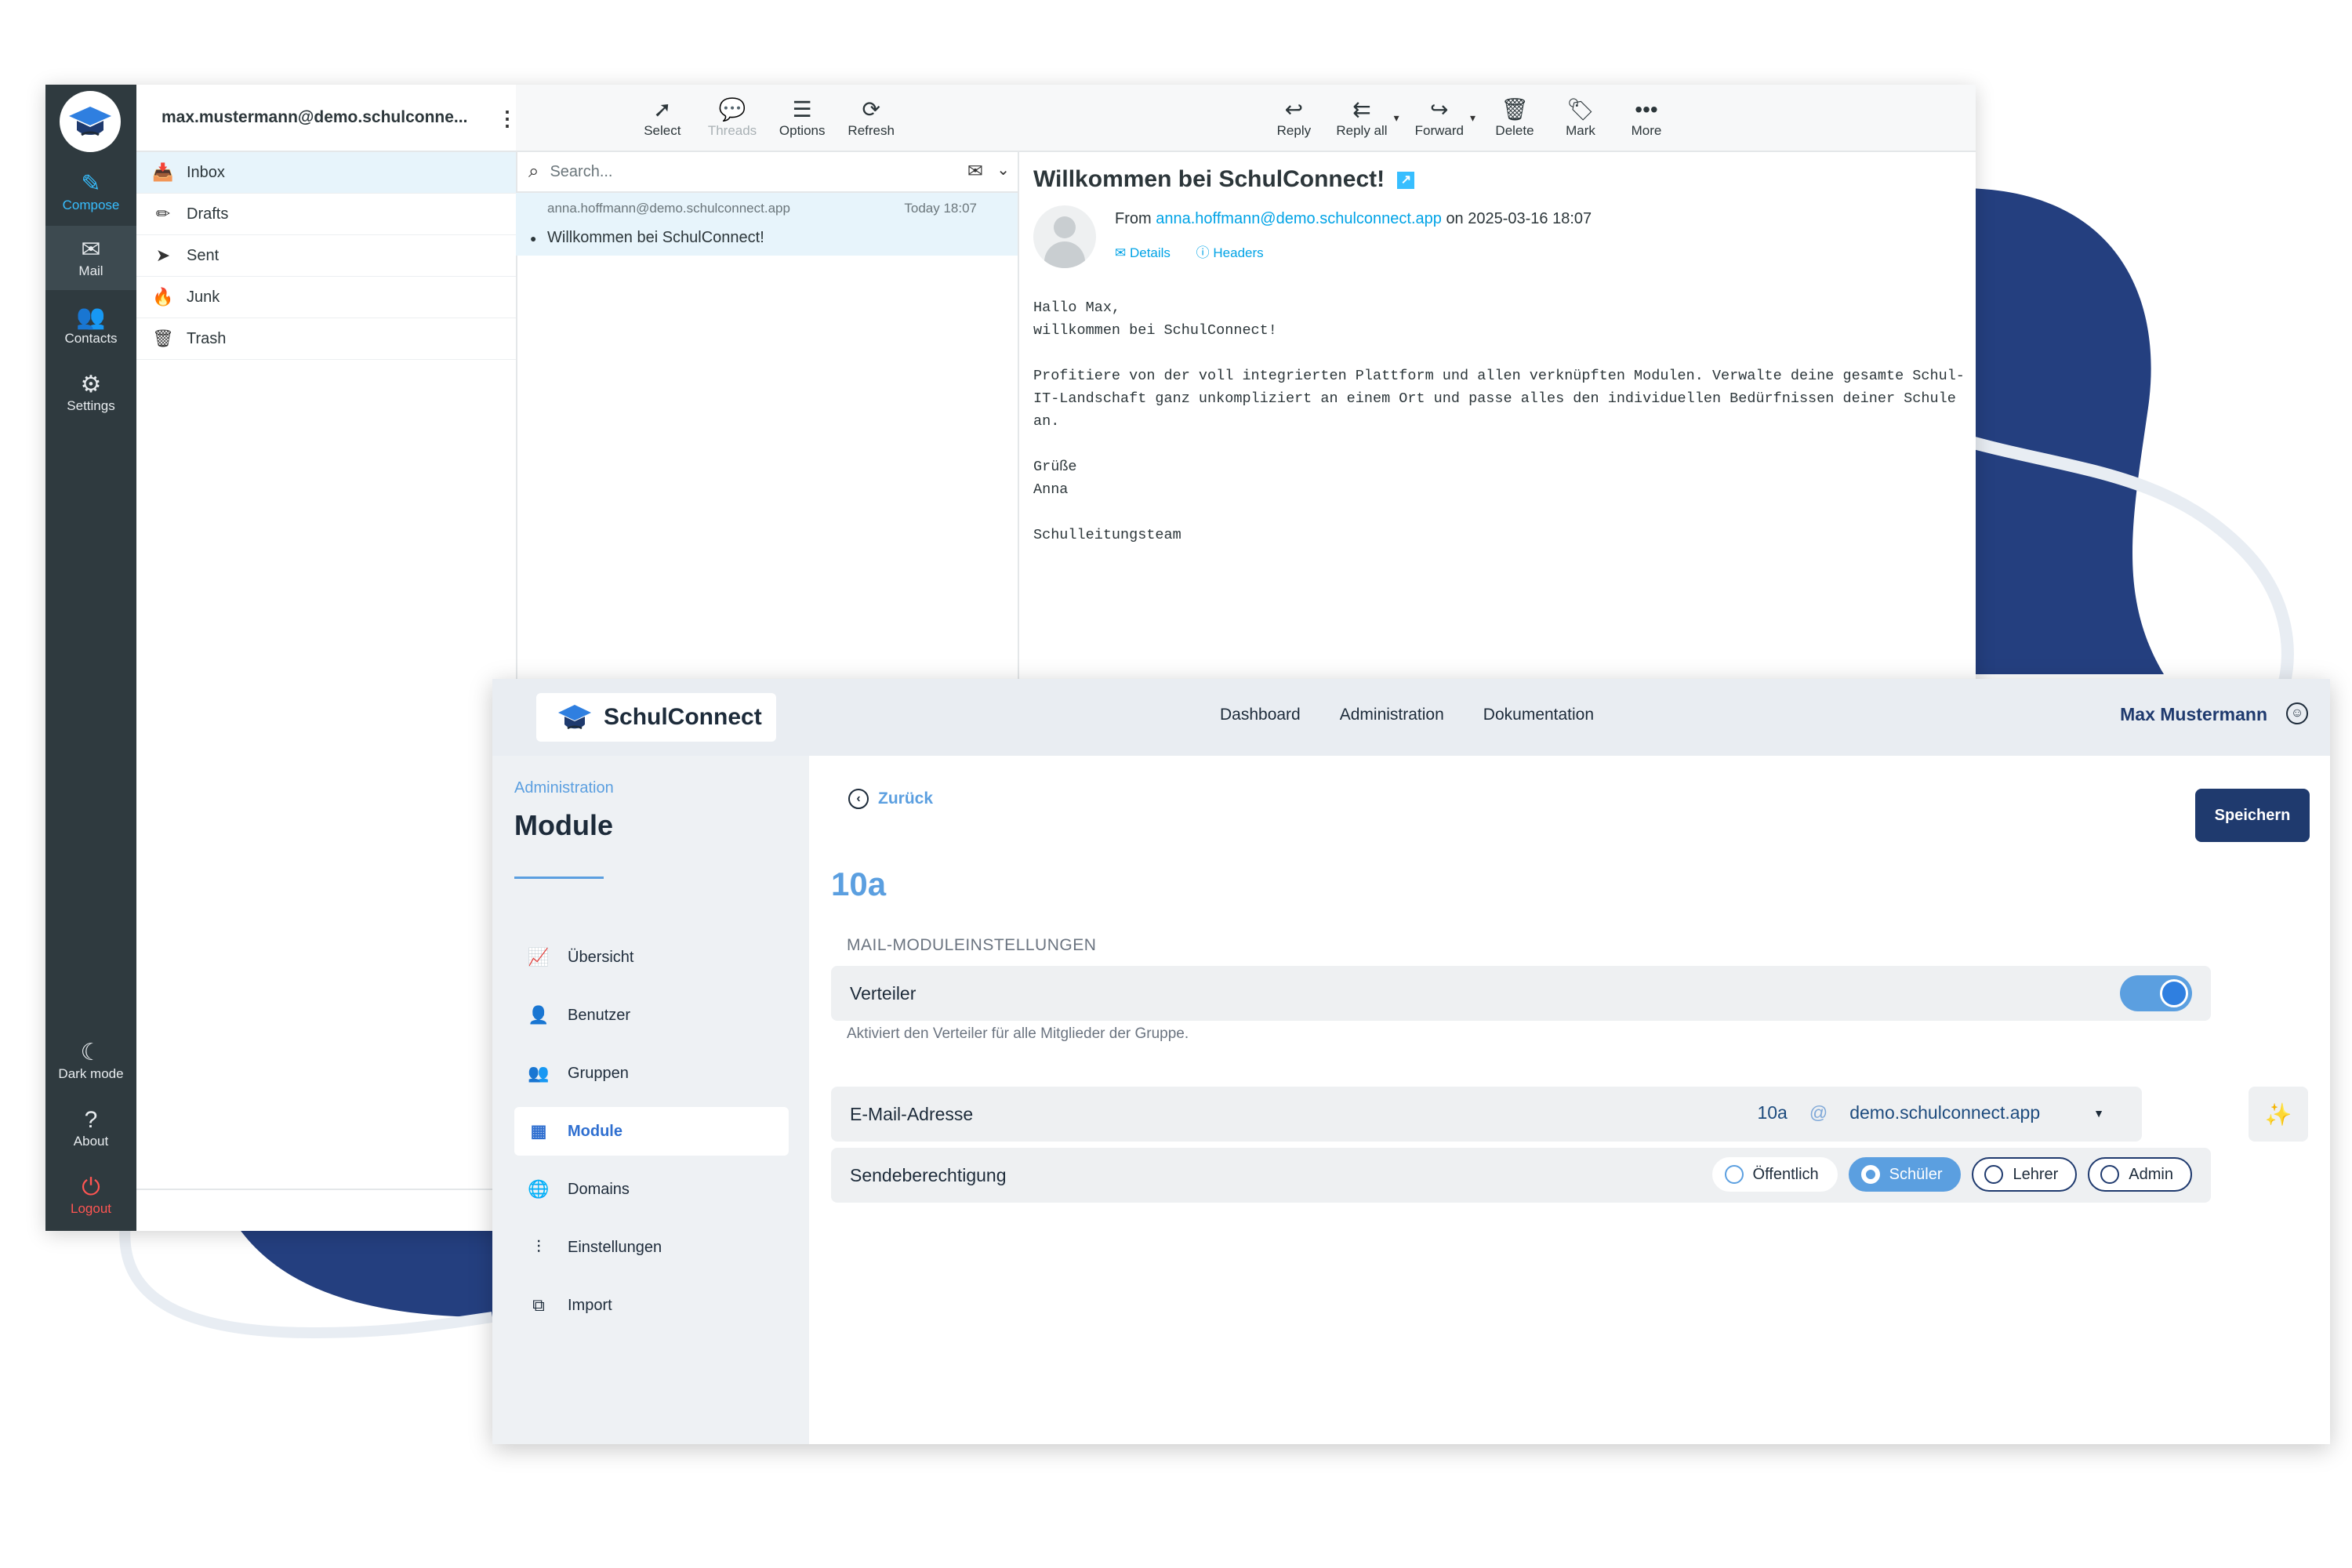  I want to click on radio-lehrer: Lehrer, so click(2025, 1174).